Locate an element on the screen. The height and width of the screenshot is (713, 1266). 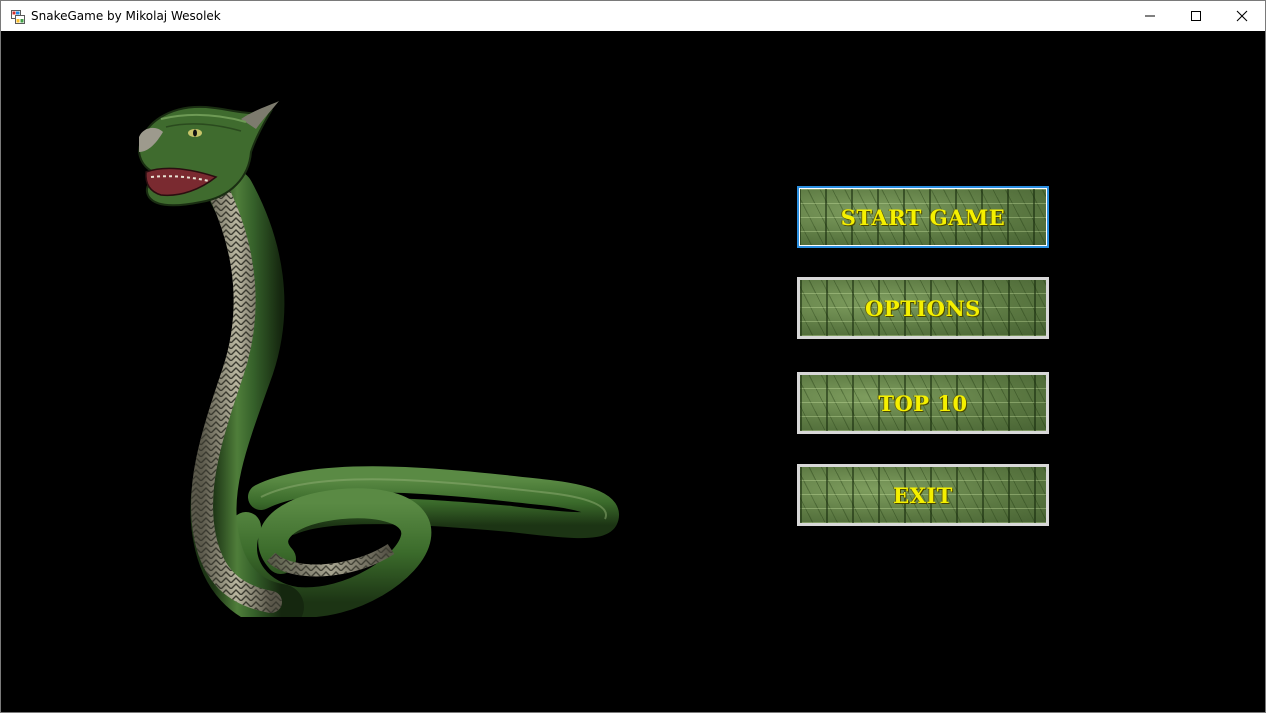
maximize-icon is located at coordinates (1196, 16).